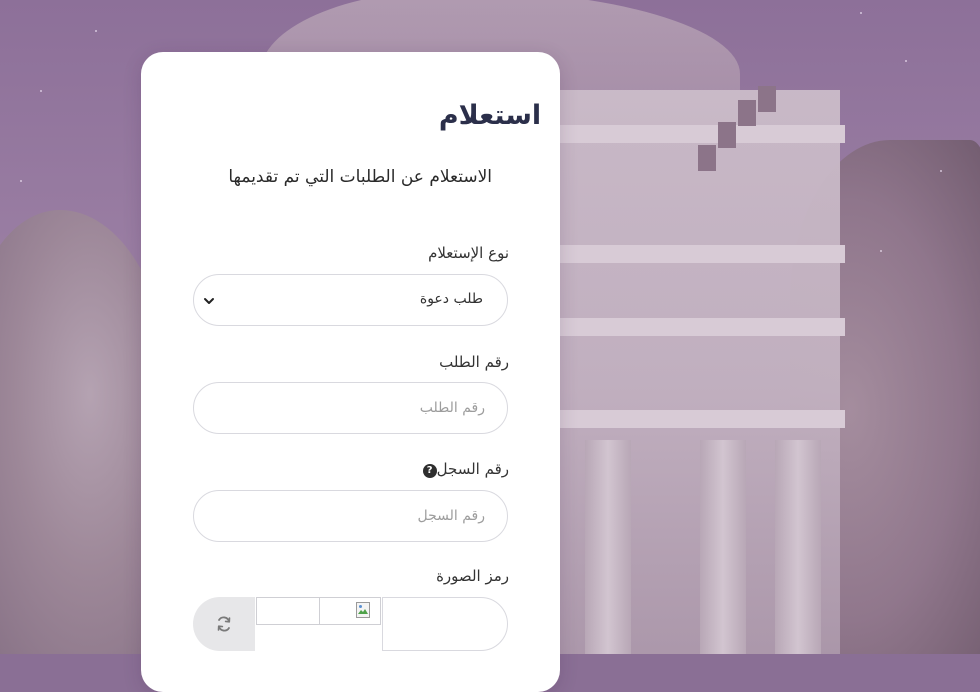  What do you see at coordinates (350, 300) in the screenshot?
I see `inquiry-type-select: طلب دعوة` at bounding box center [350, 300].